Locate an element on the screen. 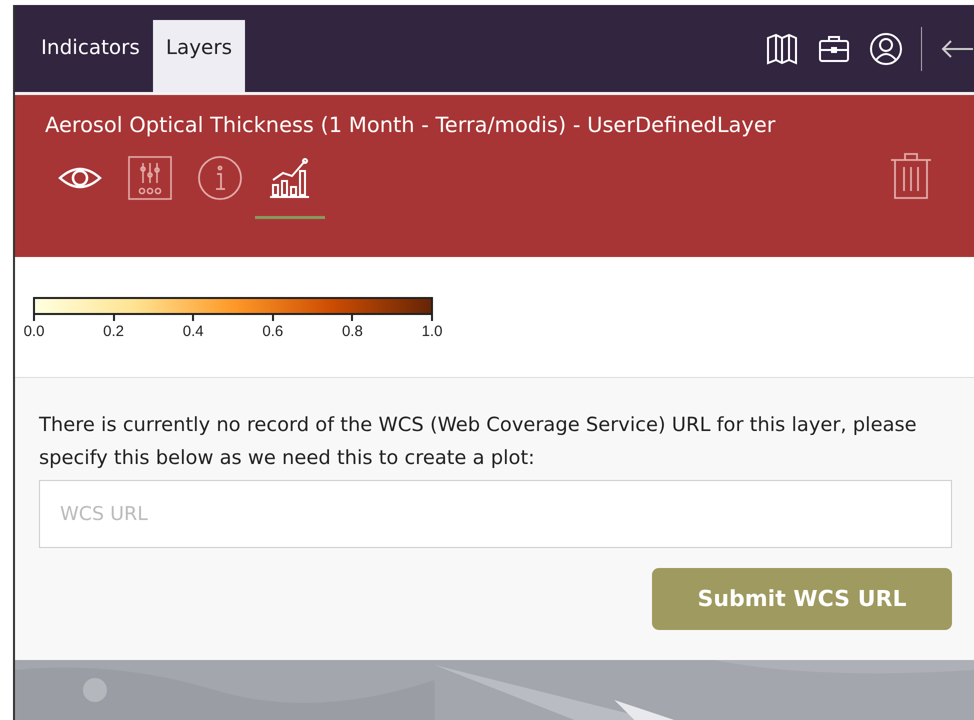 The width and height of the screenshot is (974, 720). scale-label: 0.8 is located at coordinates (352, 331).